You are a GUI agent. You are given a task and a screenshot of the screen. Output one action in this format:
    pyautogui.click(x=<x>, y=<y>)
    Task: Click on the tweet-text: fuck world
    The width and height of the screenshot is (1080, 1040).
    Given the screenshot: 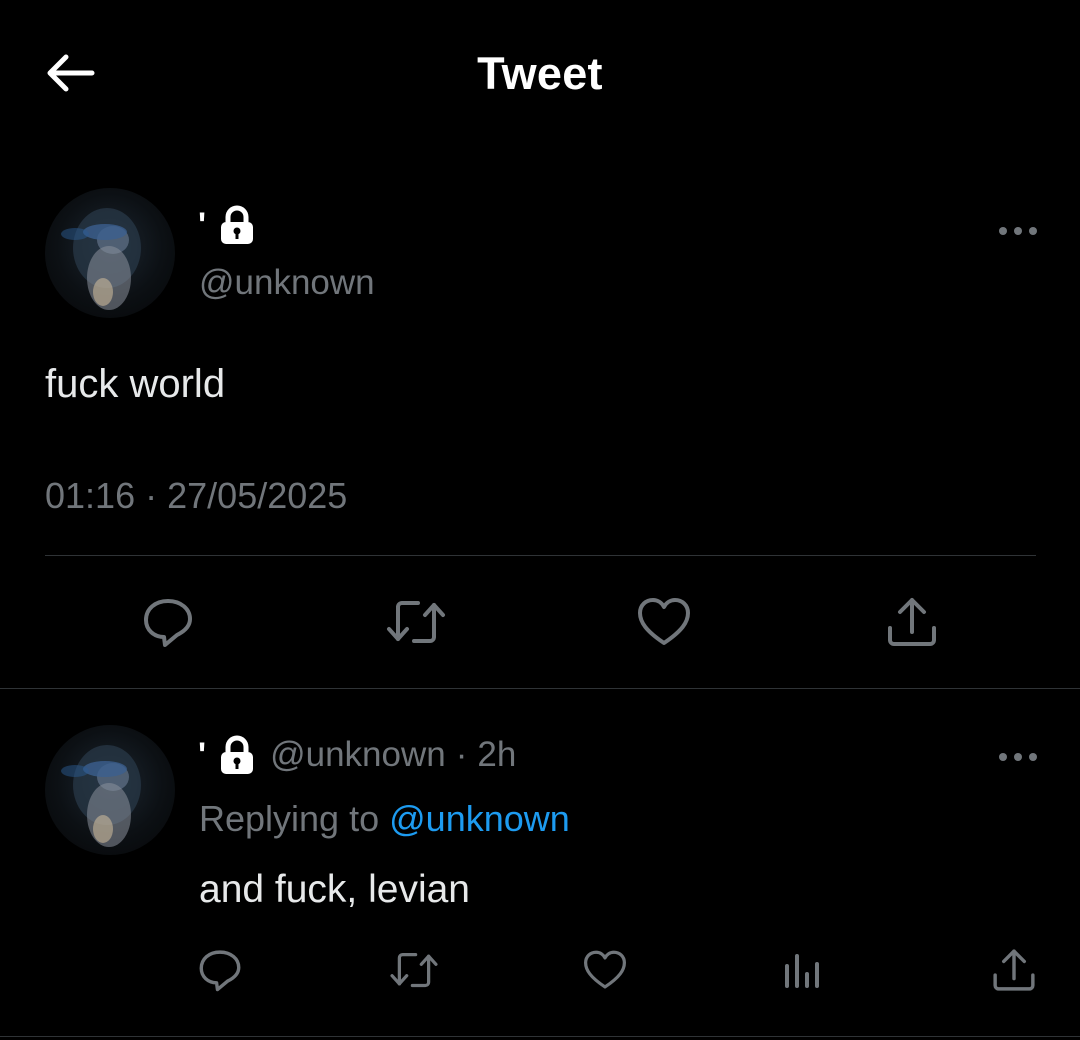 What is the action you would take?
    pyautogui.click(x=135, y=384)
    